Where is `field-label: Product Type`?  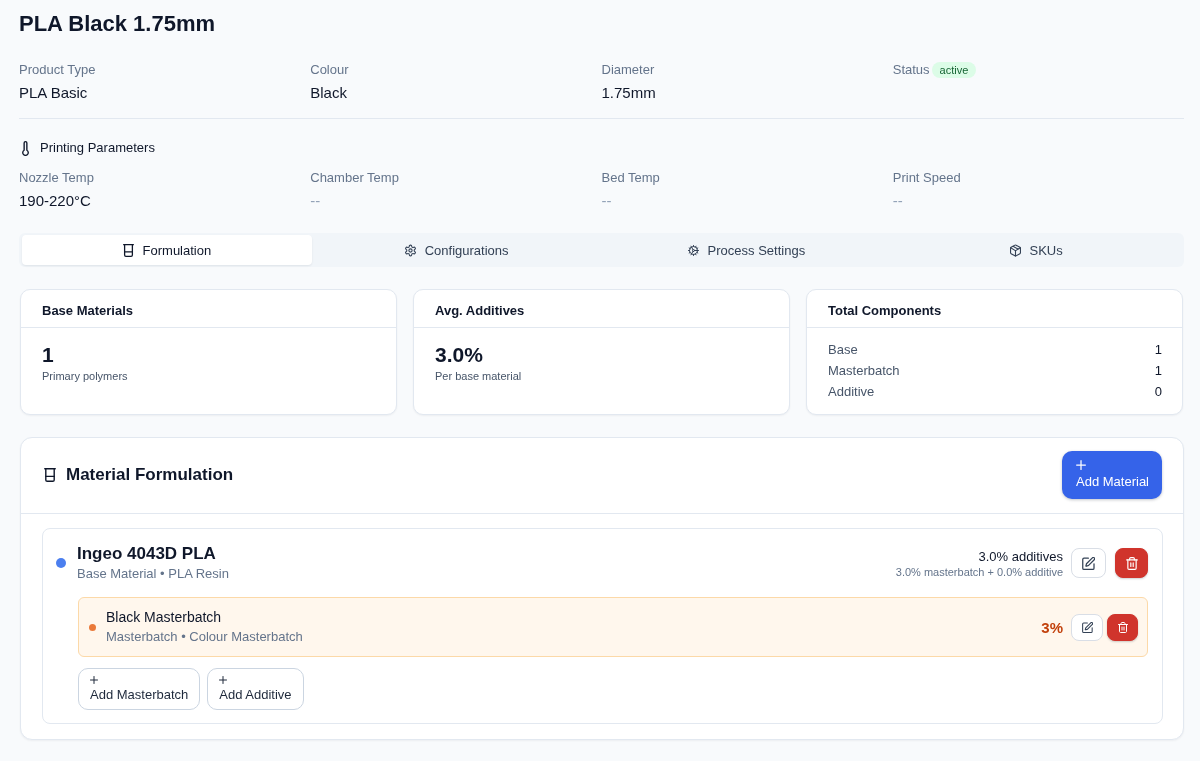 field-label: Product Type is located at coordinates (58, 70).